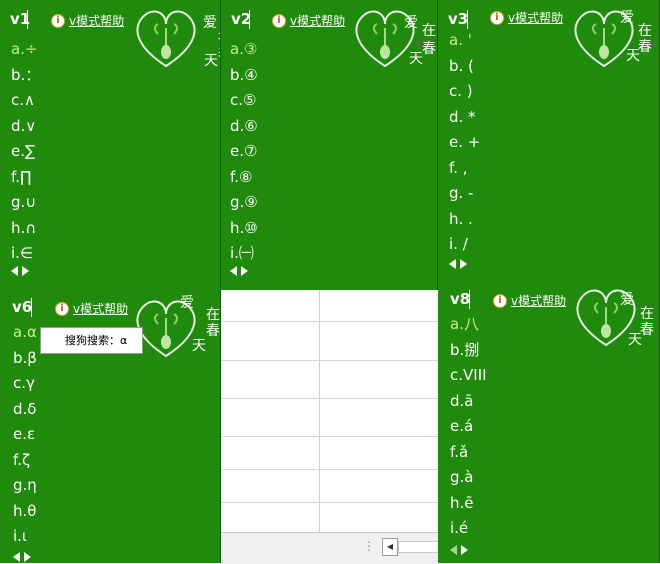 This screenshot has height=564, width=660. What do you see at coordinates (464, 194) in the screenshot?
I see `candidate-item: g. -` at bounding box center [464, 194].